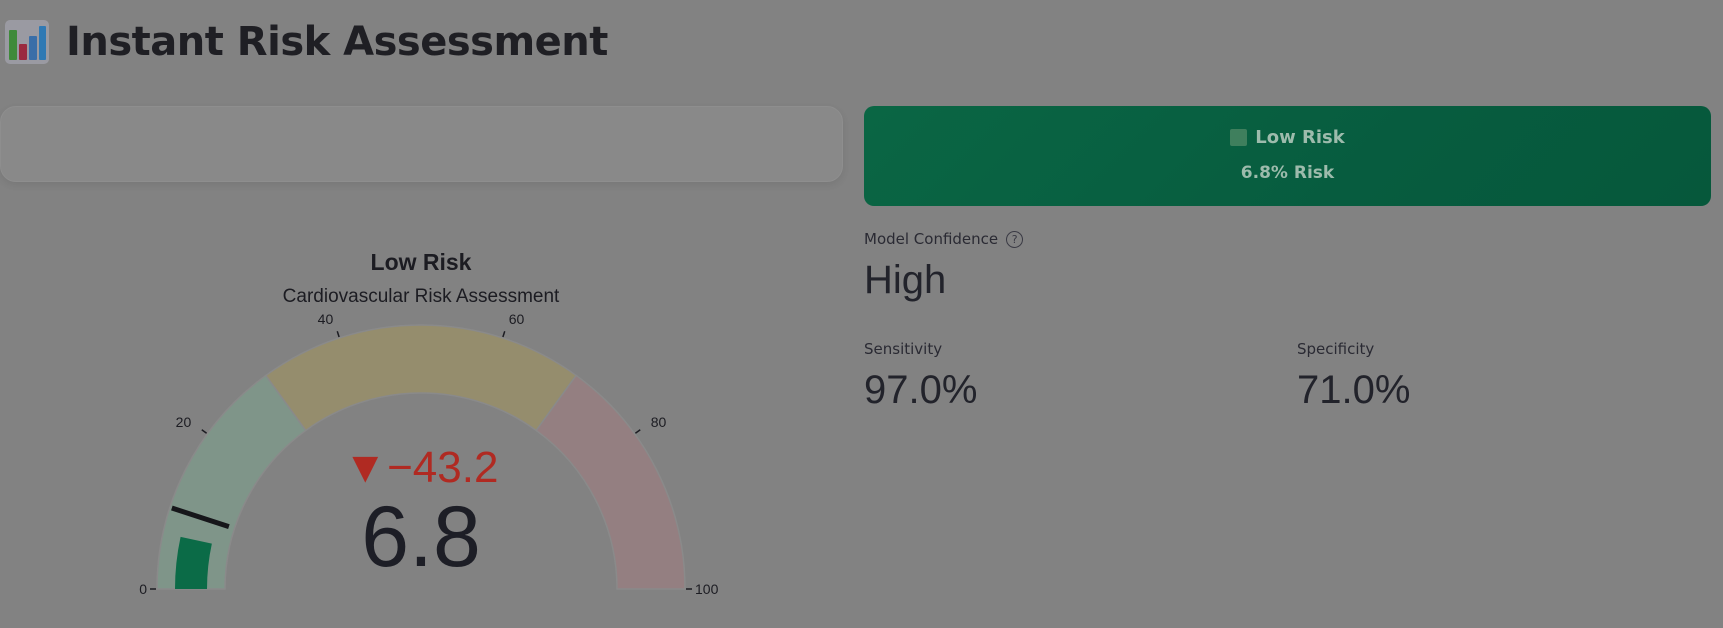  I want to click on confidence-metric-label: Model Confidence ?, so click(944, 239).